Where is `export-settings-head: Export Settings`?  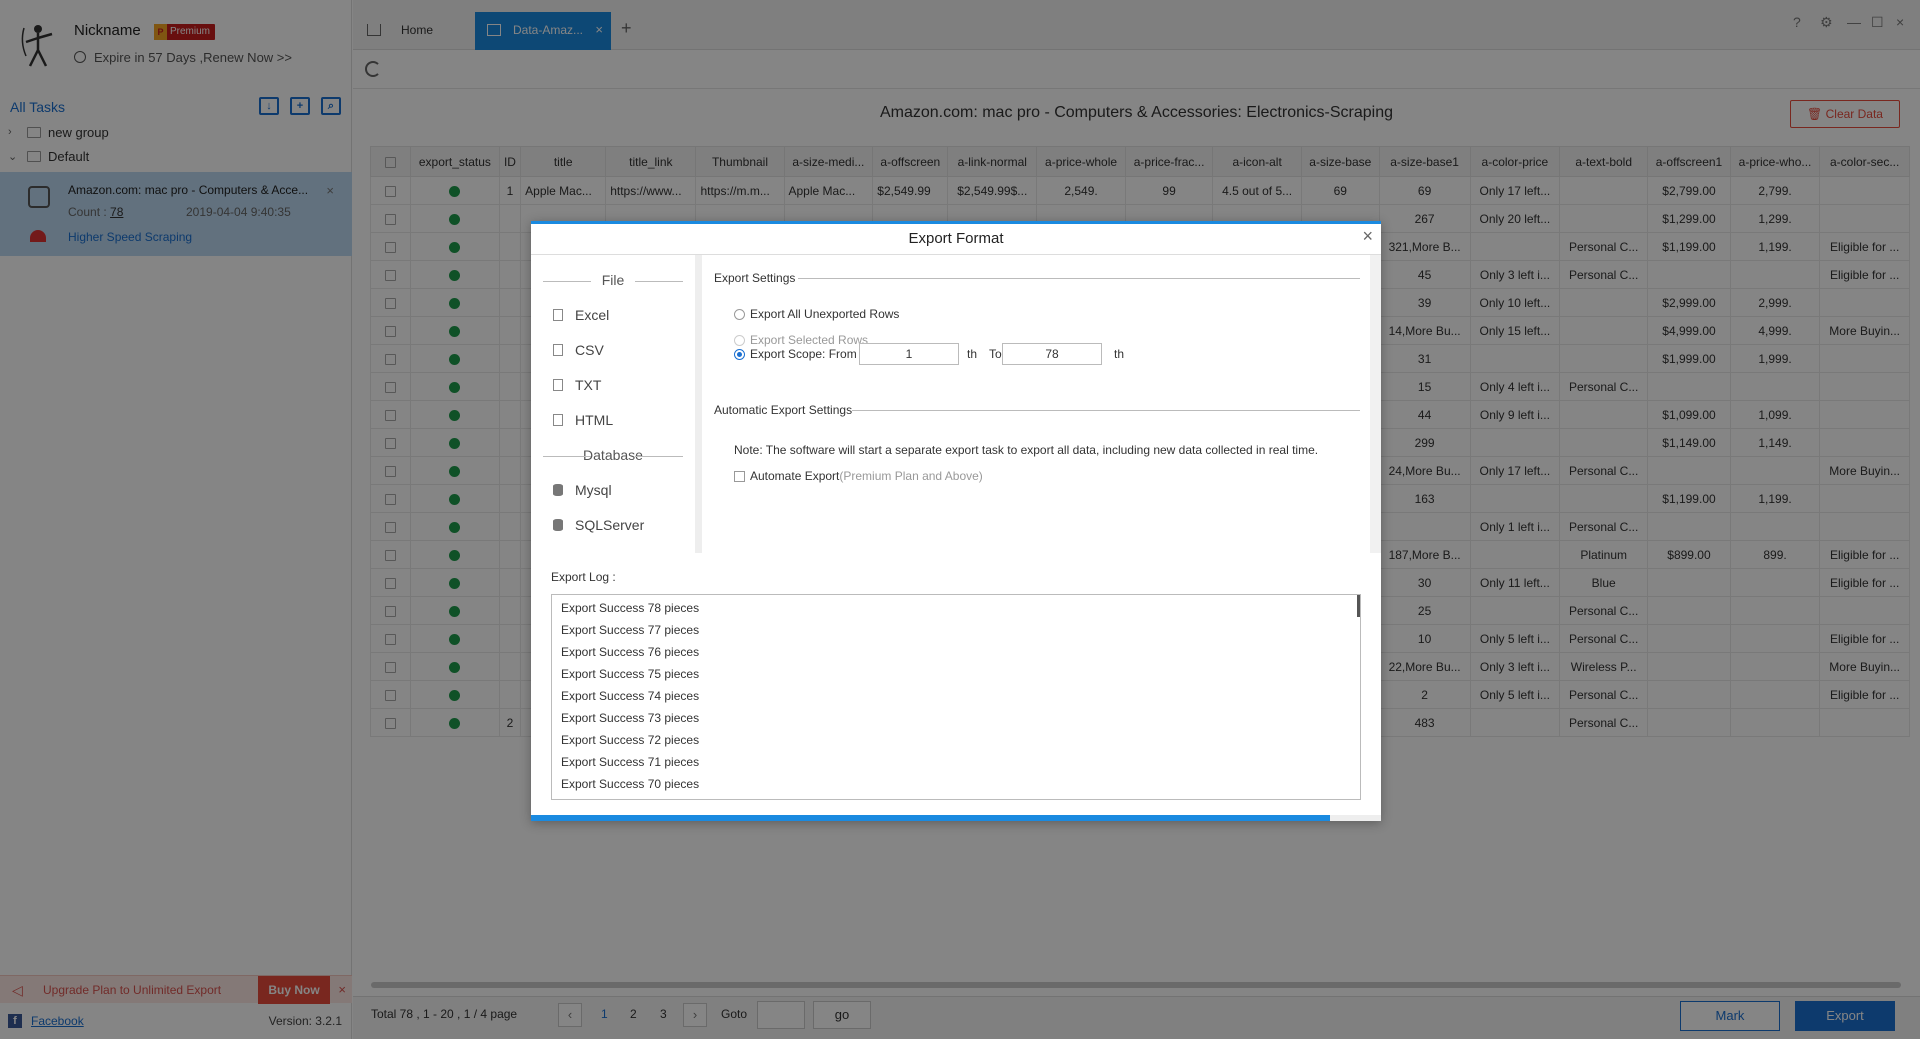
export-settings-head: Export Settings is located at coordinates (755, 278).